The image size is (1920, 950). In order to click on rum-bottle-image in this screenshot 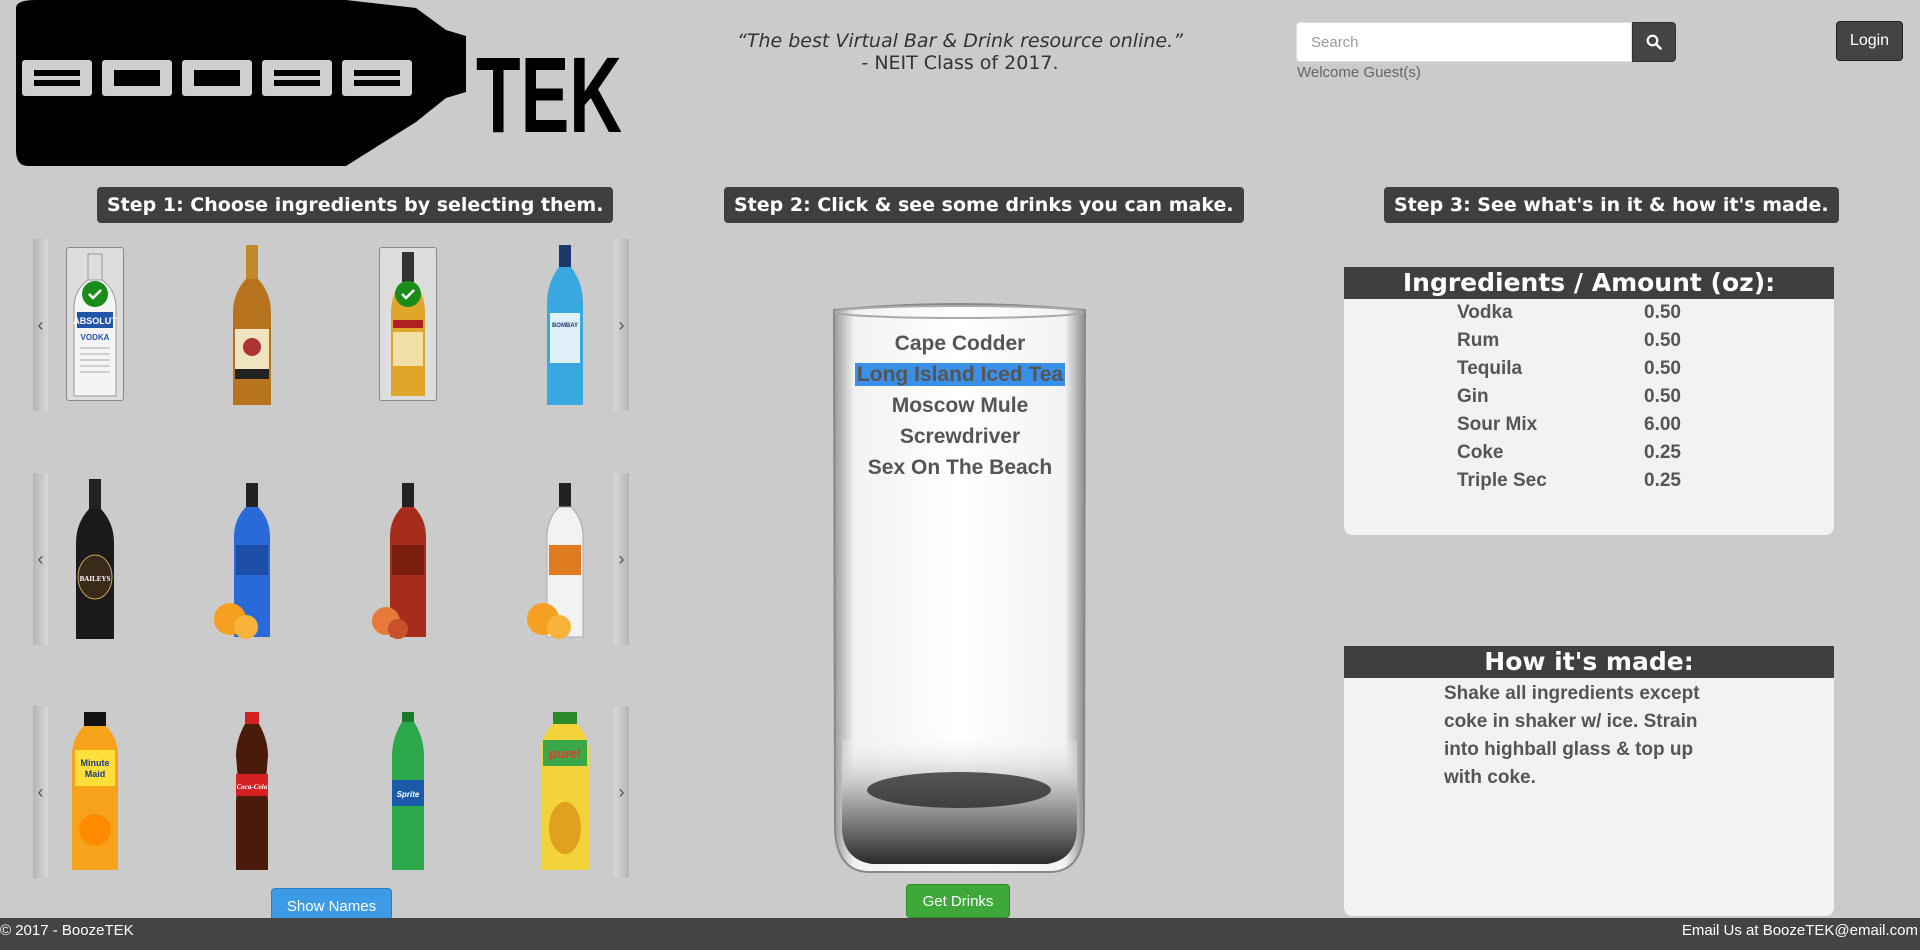, I will do `click(252, 324)`.